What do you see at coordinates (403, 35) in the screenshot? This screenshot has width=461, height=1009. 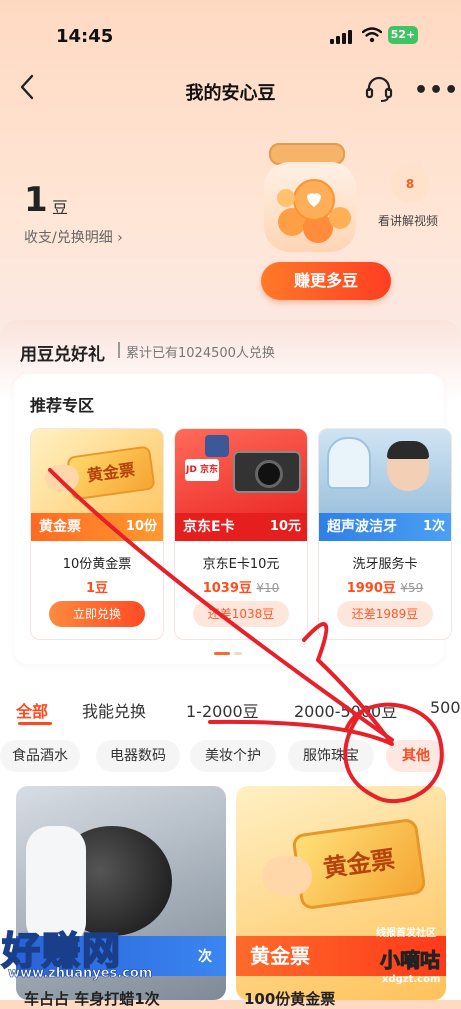 I see `battery-icon: 52+` at bounding box center [403, 35].